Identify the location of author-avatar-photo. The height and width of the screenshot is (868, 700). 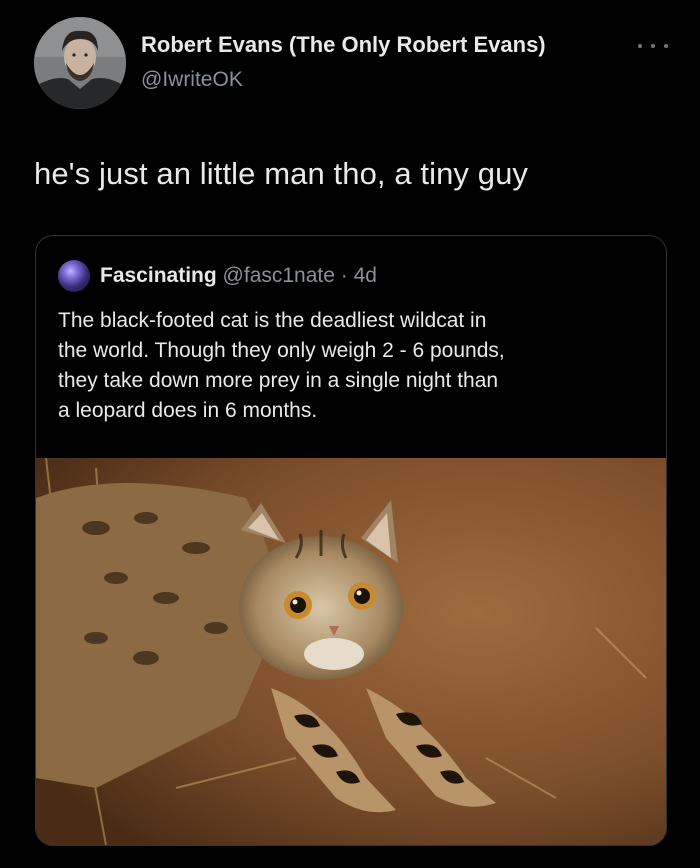
(80, 63).